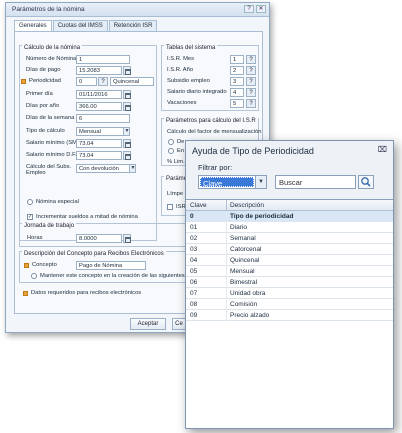 The image size is (402, 433). What do you see at coordinates (50, 118) in the screenshot?
I see `dias-semana-label: Días de la semana` at bounding box center [50, 118].